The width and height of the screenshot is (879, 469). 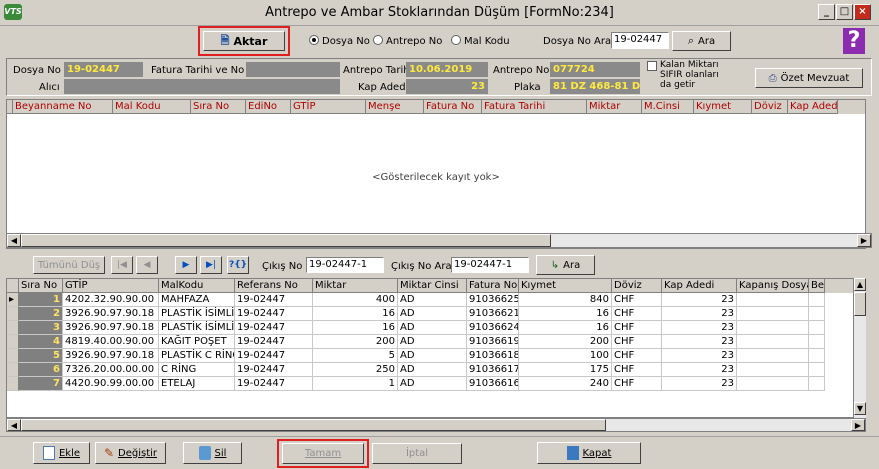 What do you see at coordinates (817, 286) in the screenshot?
I see `lower-column-header: Be` at bounding box center [817, 286].